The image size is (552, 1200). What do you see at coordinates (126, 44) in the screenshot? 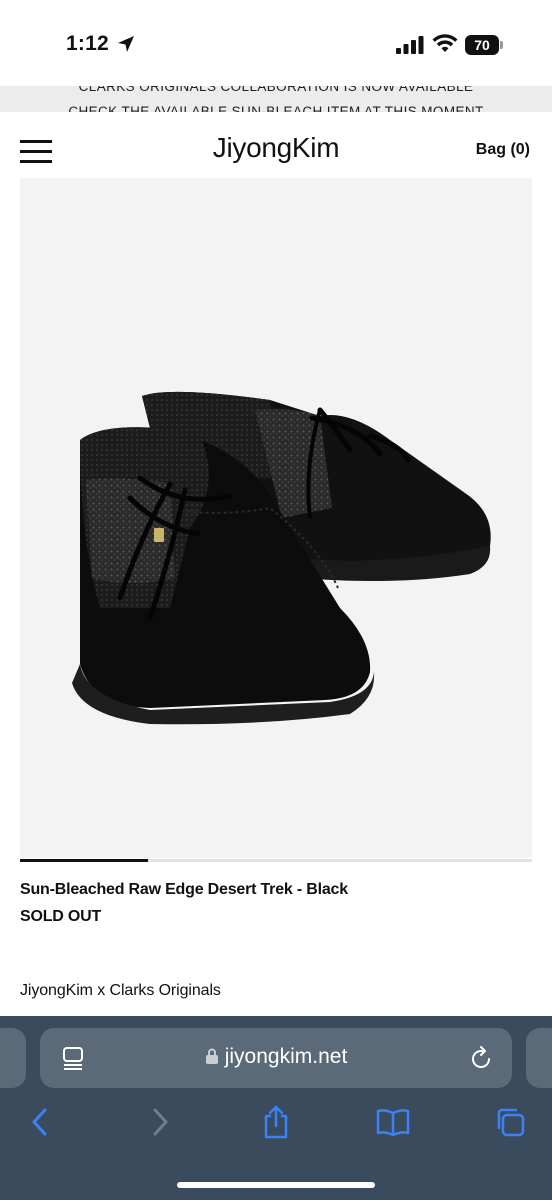
I see `location-arrow-icon` at bounding box center [126, 44].